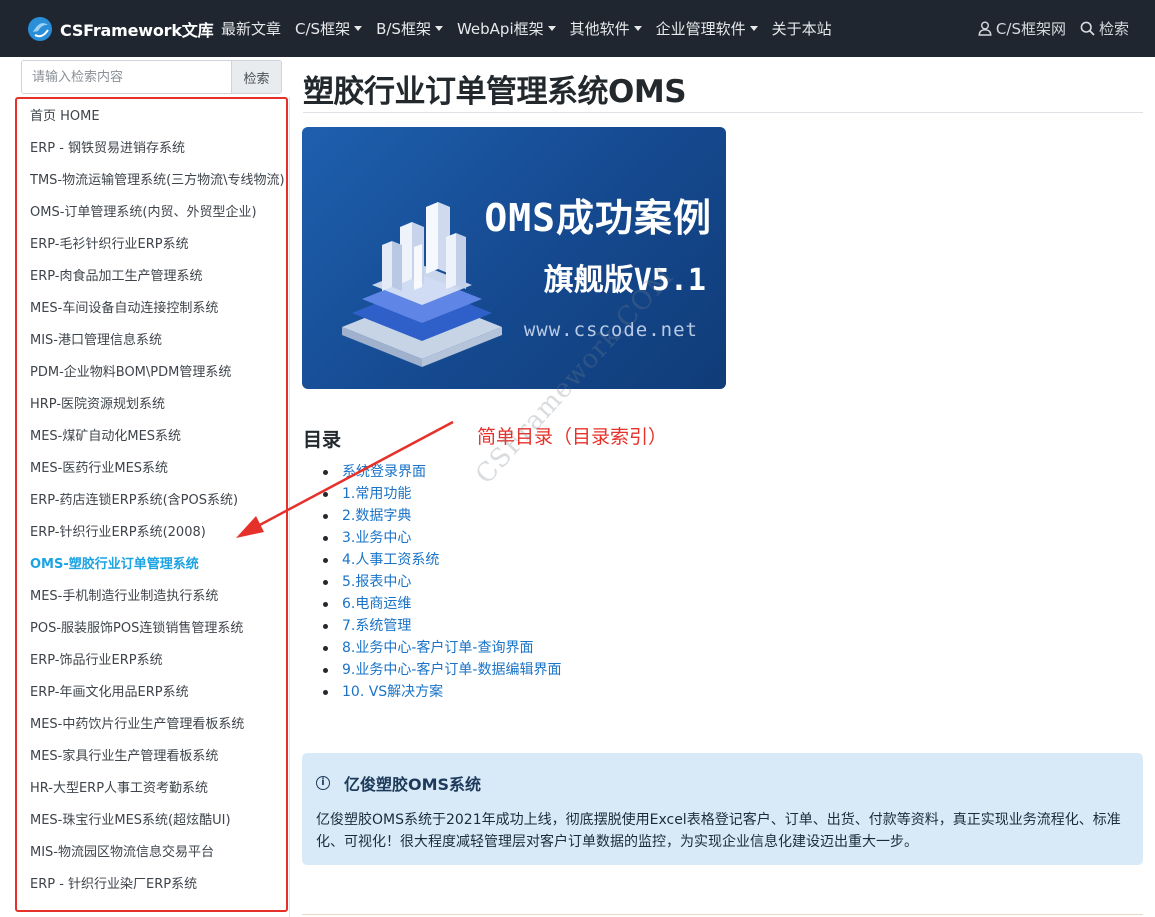 This screenshot has height=917, width=1155. I want to click on toc-link-label: 9.业务中心-客户订单-数据编辑界面, so click(452, 670).